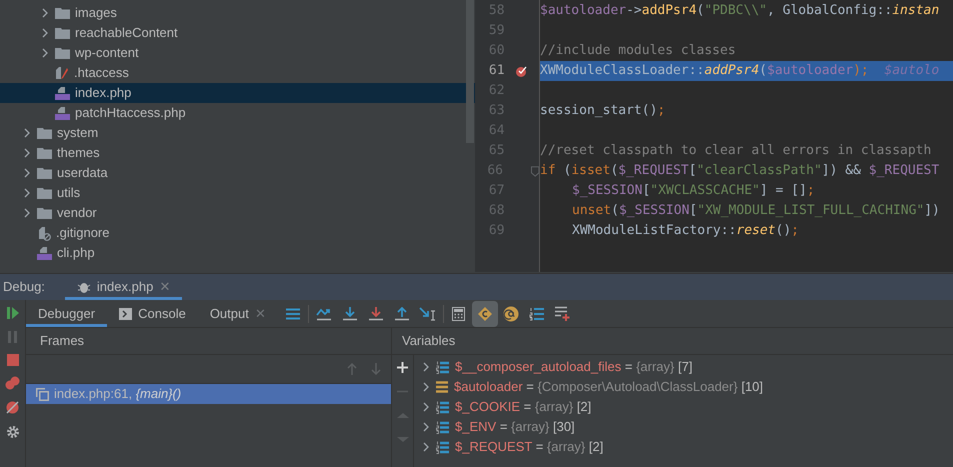  Describe the element at coordinates (573, 367) in the screenshot. I see `variable-entry: $__composer_autoload_files = {array} [7]` at that location.